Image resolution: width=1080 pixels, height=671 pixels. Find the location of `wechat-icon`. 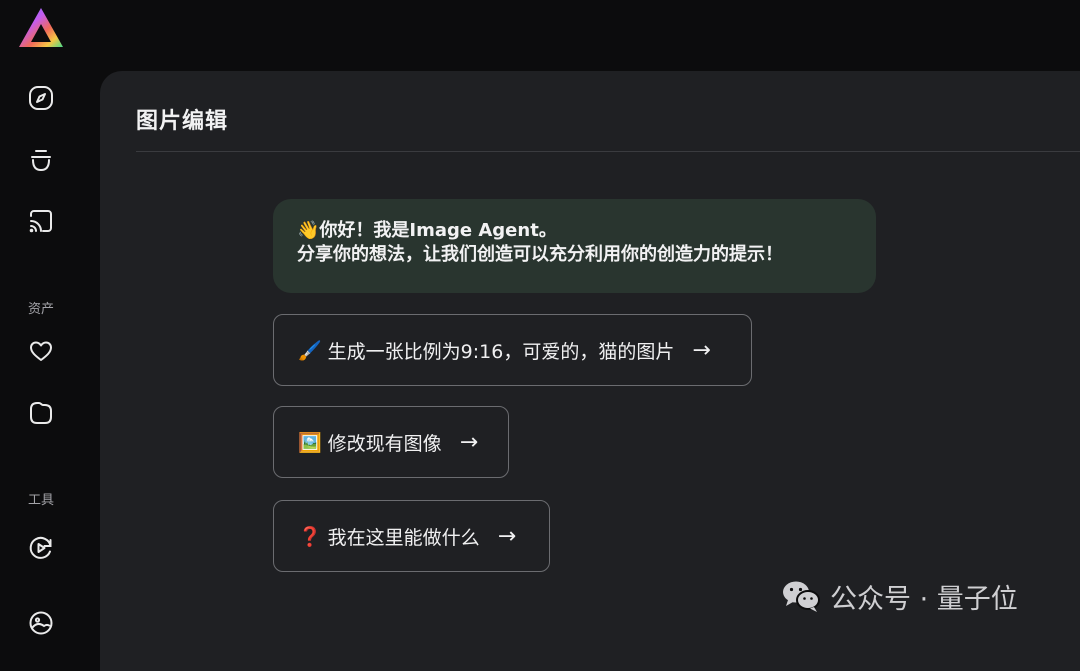

wechat-icon is located at coordinates (801, 596).